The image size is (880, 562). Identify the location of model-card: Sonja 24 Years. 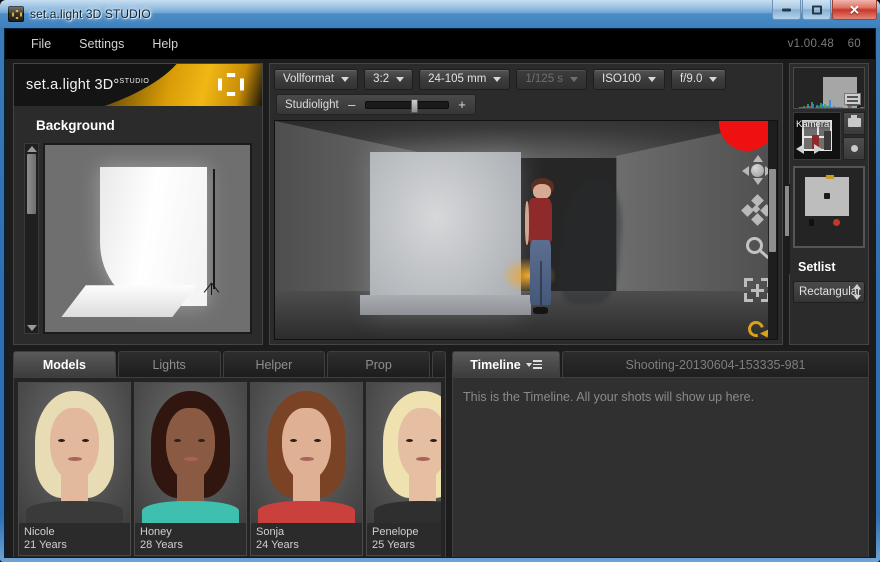
(306, 469).